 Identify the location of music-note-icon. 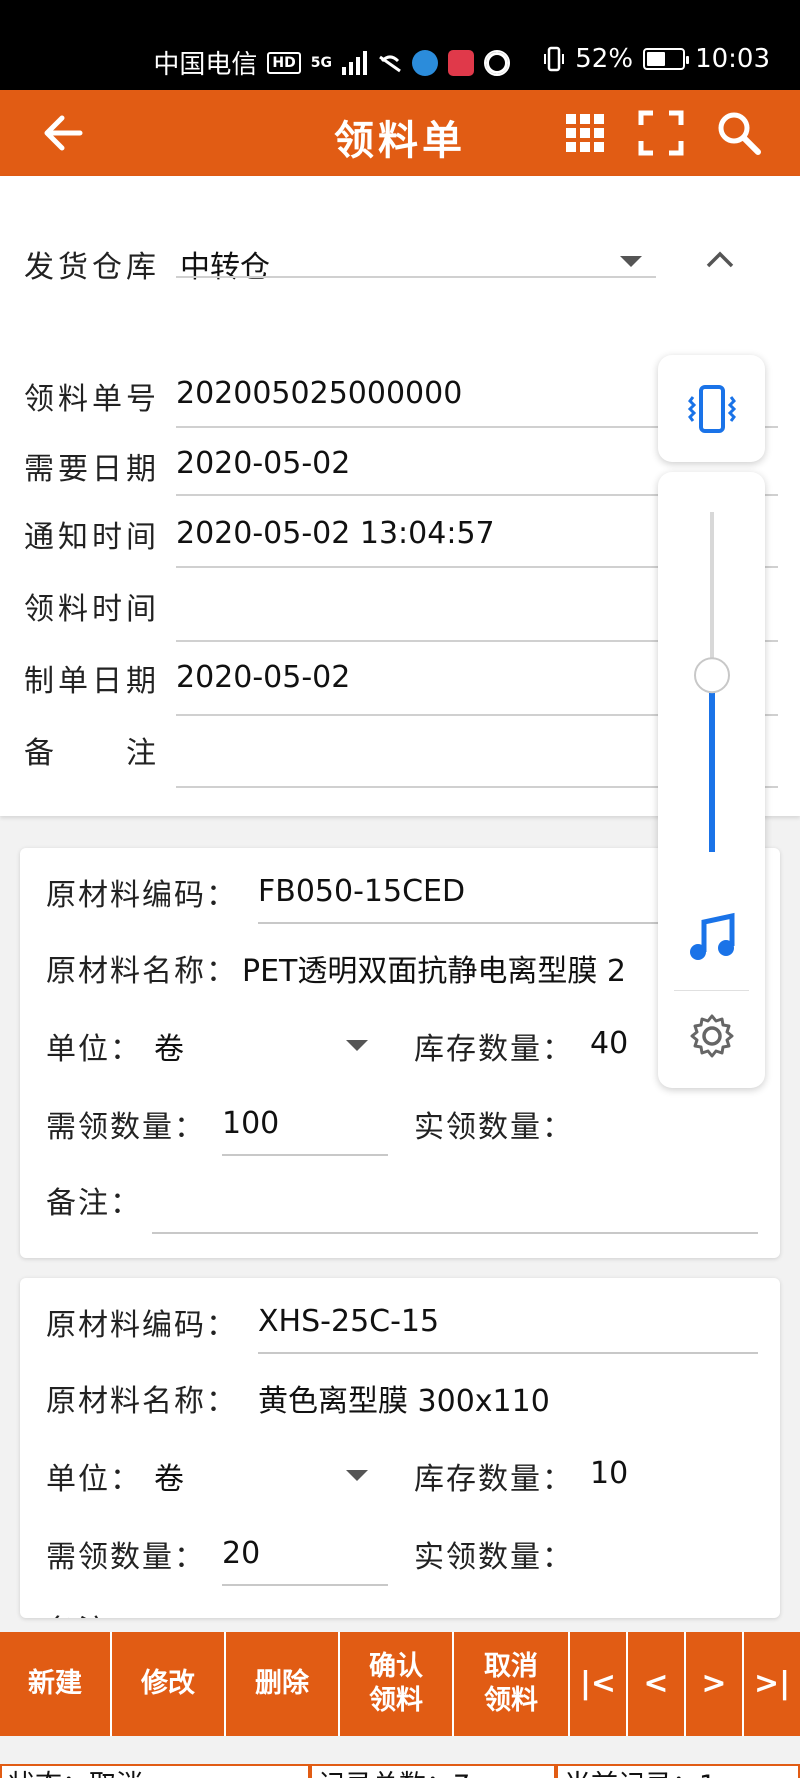
(712, 938).